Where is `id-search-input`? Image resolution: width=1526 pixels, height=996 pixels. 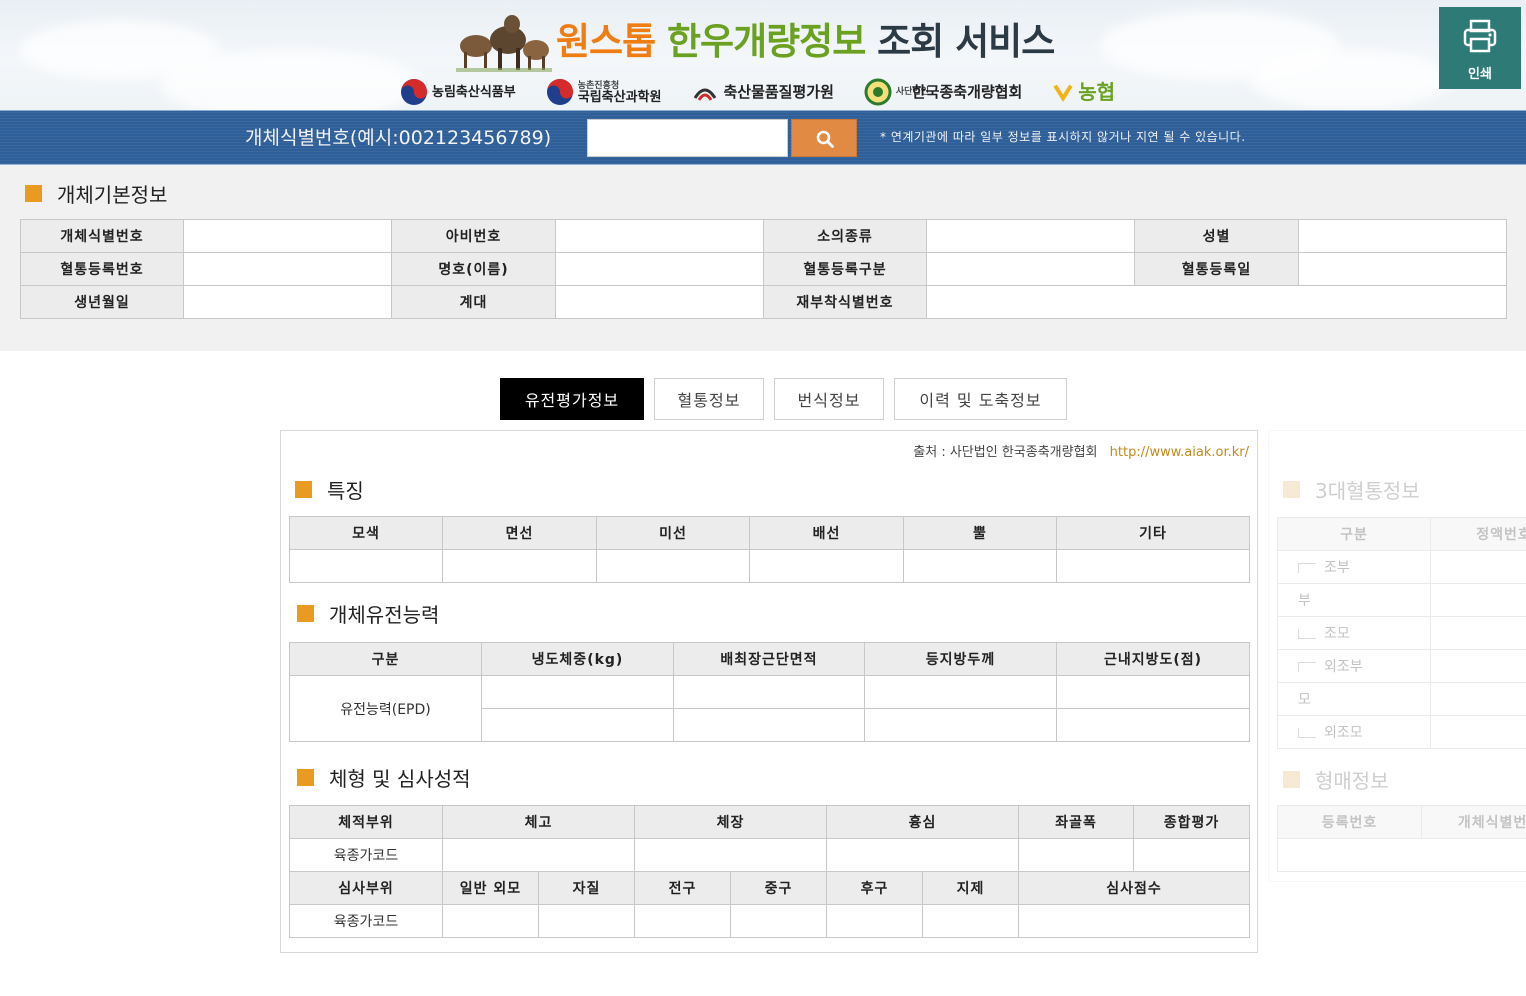
id-search-input is located at coordinates (687, 138).